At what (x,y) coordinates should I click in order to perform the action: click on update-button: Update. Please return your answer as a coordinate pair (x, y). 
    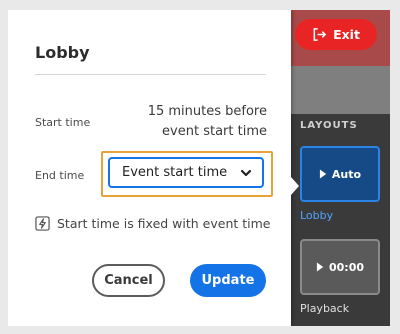
    Looking at the image, I should click on (228, 280).